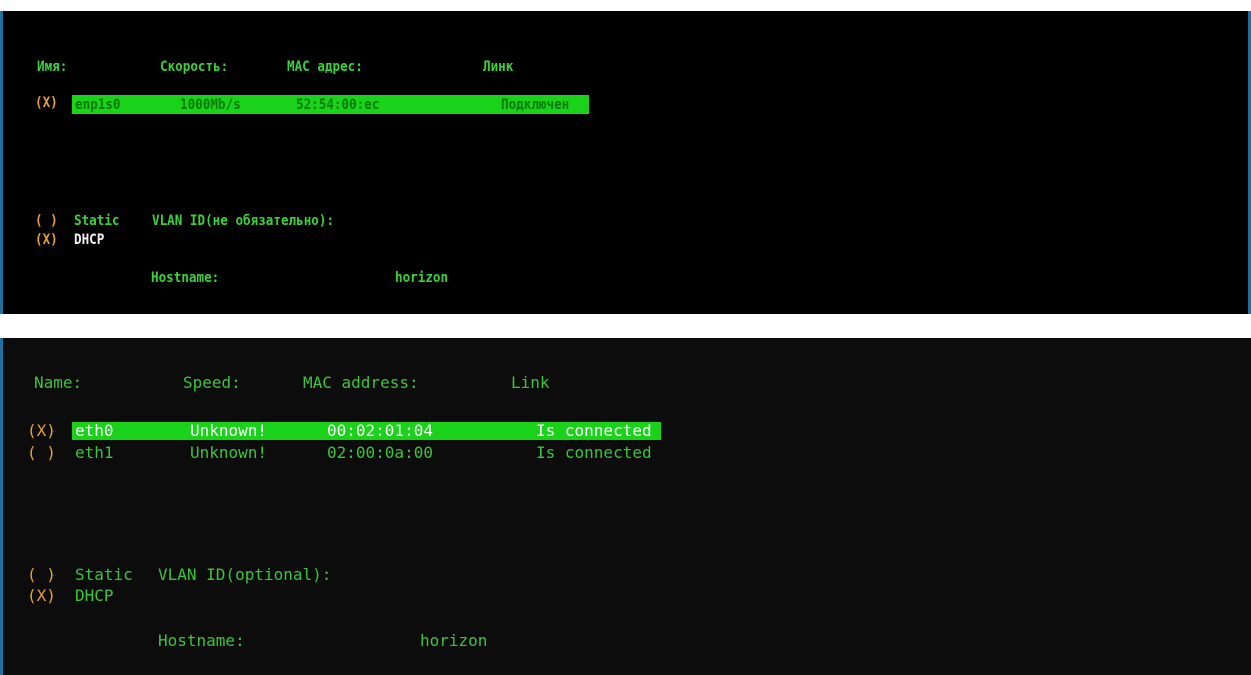 The image size is (1251, 675). I want to click on column-header-link: Линк, so click(498, 67).